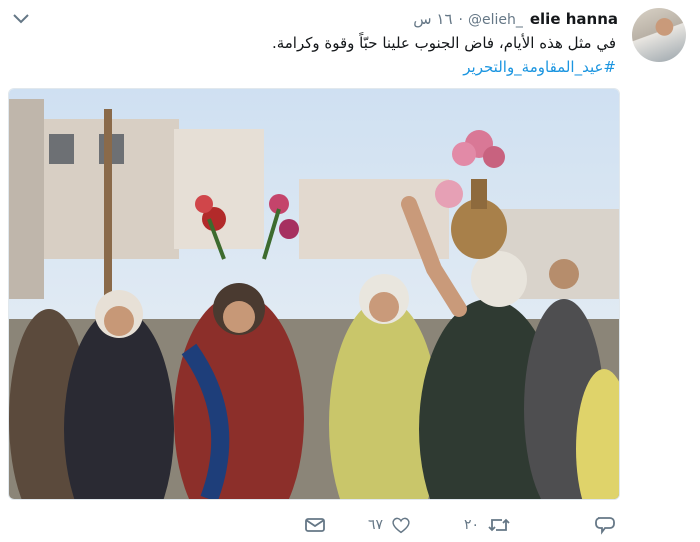 The height and width of the screenshot is (542, 700). What do you see at coordinates (432, 19) in the screenshot?
I see `tweet-timestamp: ١٦ س` at bounding box center [432, 19].